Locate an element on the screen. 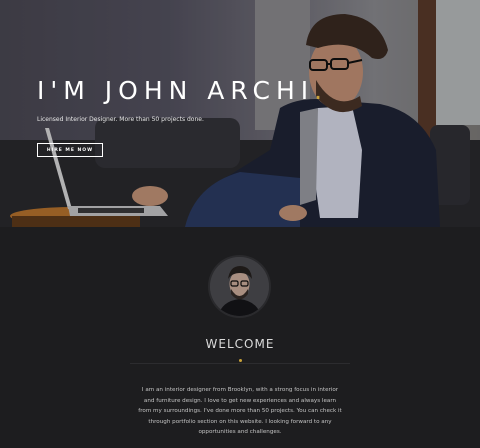 The image size is (480, 448). hire-me-button: HIRE ME NOW is located at coordinates (70, 150).